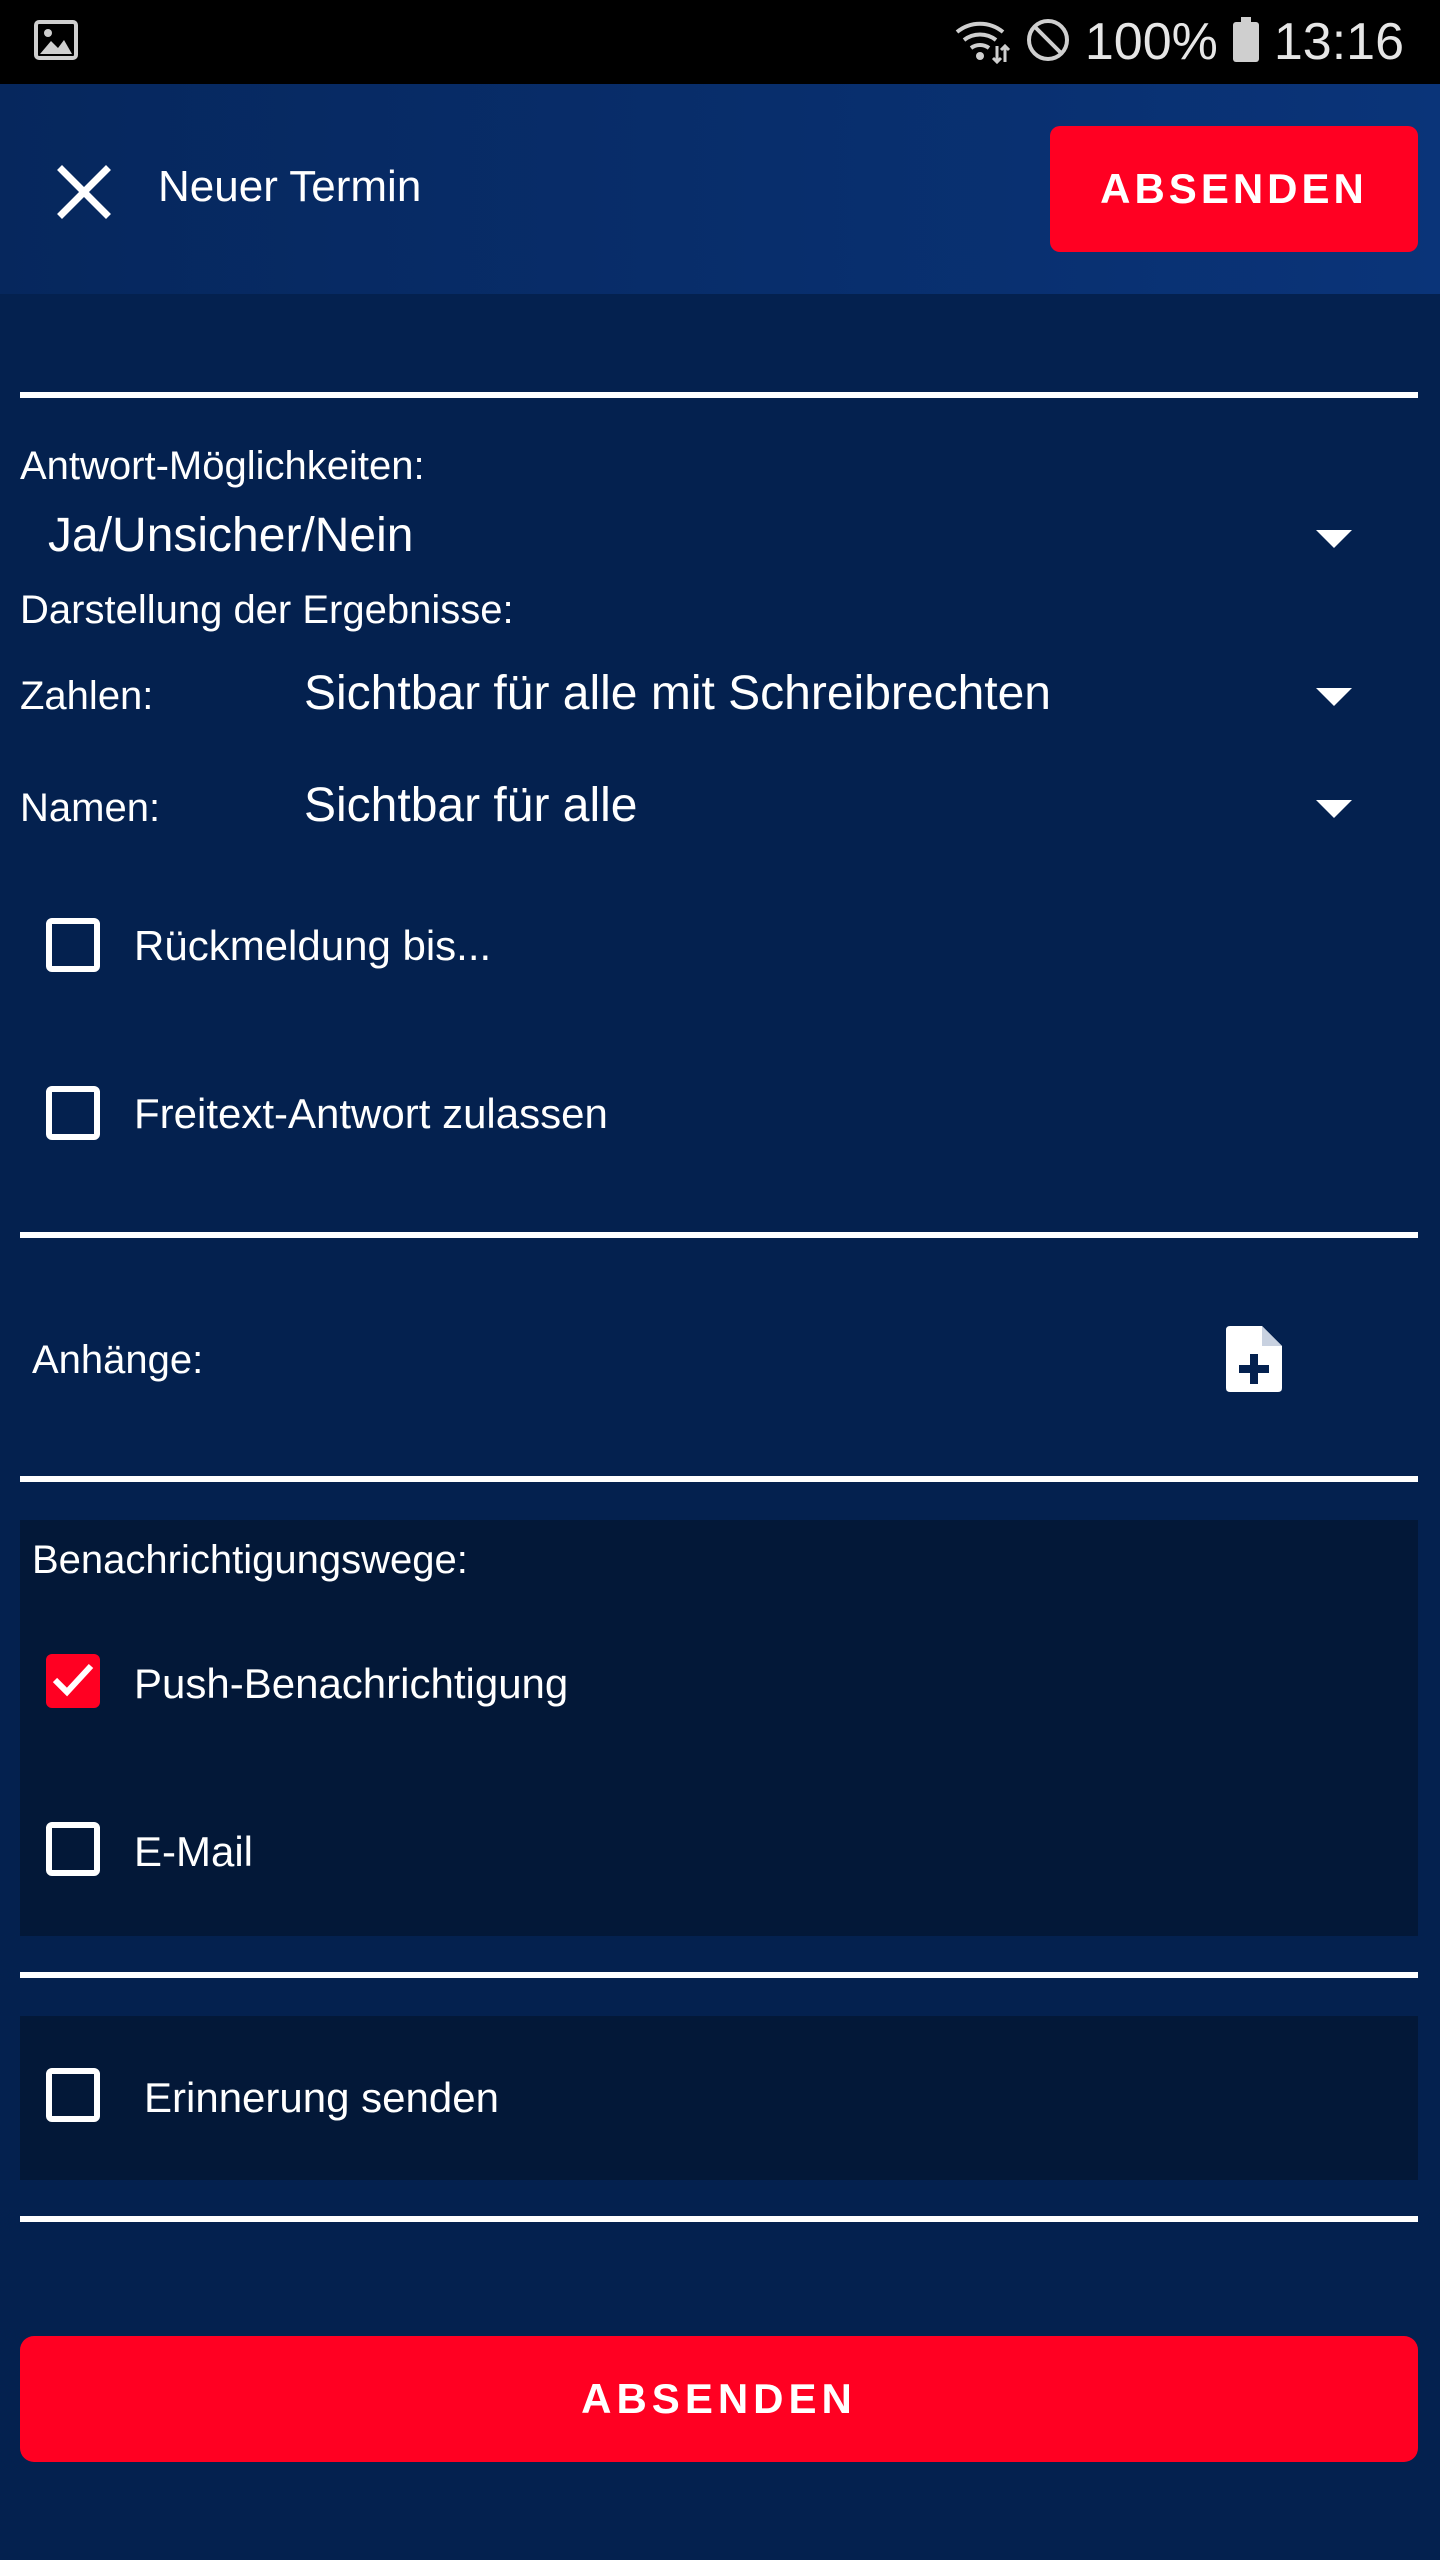  What do you see at coordinates (73, 945) in the screenshot?
I see `deadline-checkbox` at bounding box center [73, 945].